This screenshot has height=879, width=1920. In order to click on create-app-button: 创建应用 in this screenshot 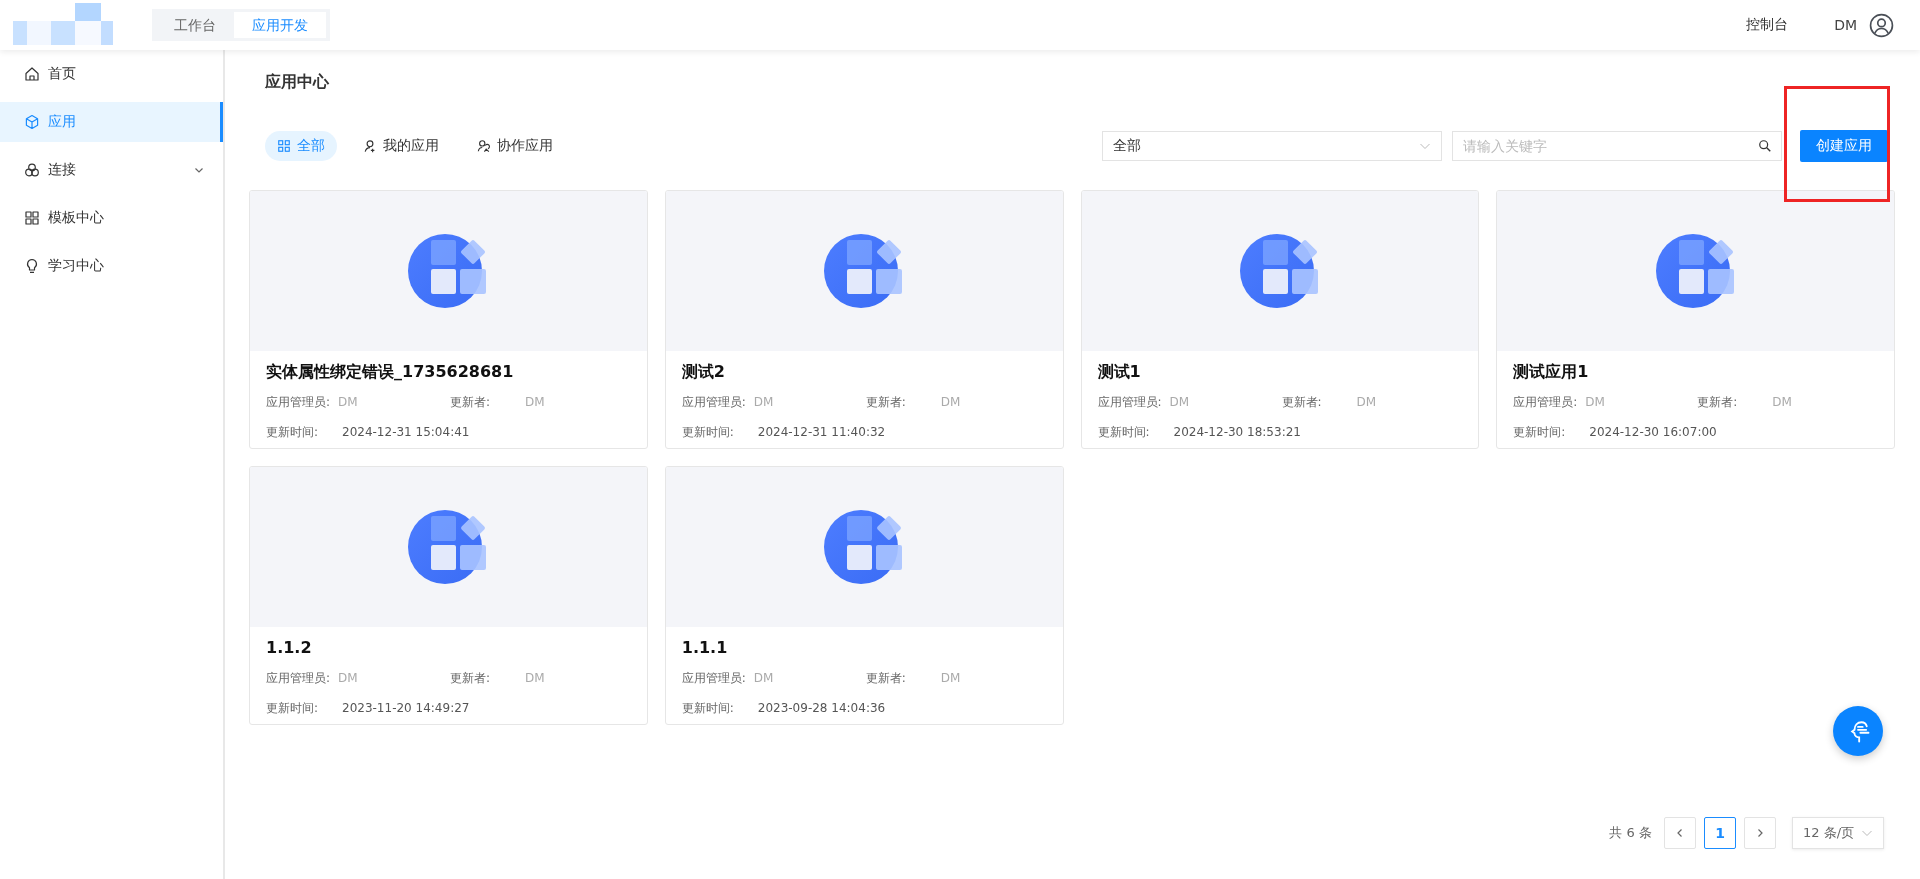, I will do `click(1844, 146)`.